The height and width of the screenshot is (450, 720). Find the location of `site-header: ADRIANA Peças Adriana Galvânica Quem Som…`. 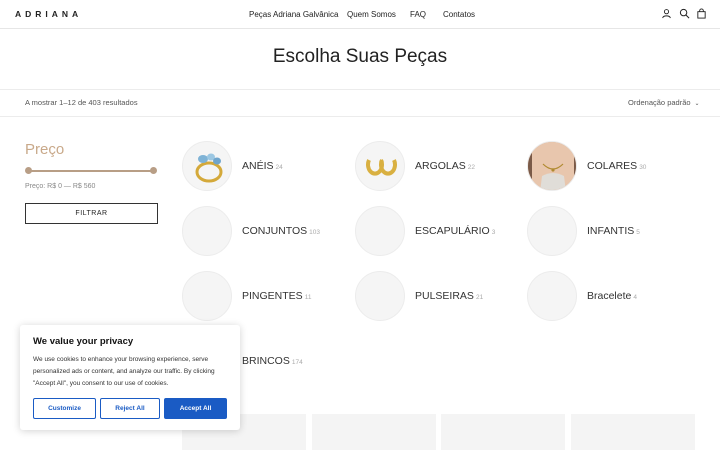

site-header: ADRIANA Peças Adriana Galvânica Quem Som… is located at coordinates (360, 14).